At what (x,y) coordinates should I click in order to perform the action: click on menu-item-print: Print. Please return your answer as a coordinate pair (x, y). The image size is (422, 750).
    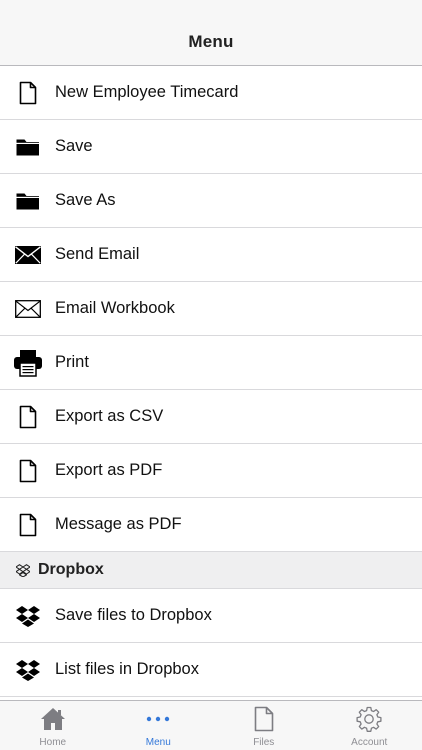
    Looking at the image, I should click on (211, 363).